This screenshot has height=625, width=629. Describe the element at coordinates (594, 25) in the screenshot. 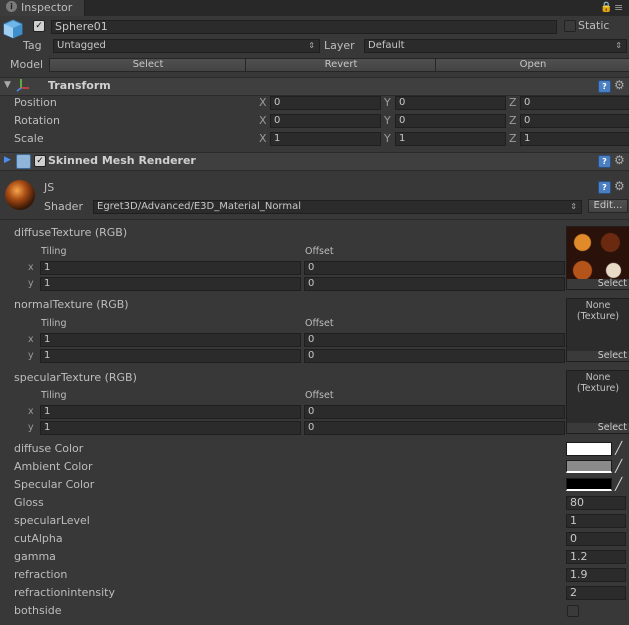

I see `static-label: Static` at that location.